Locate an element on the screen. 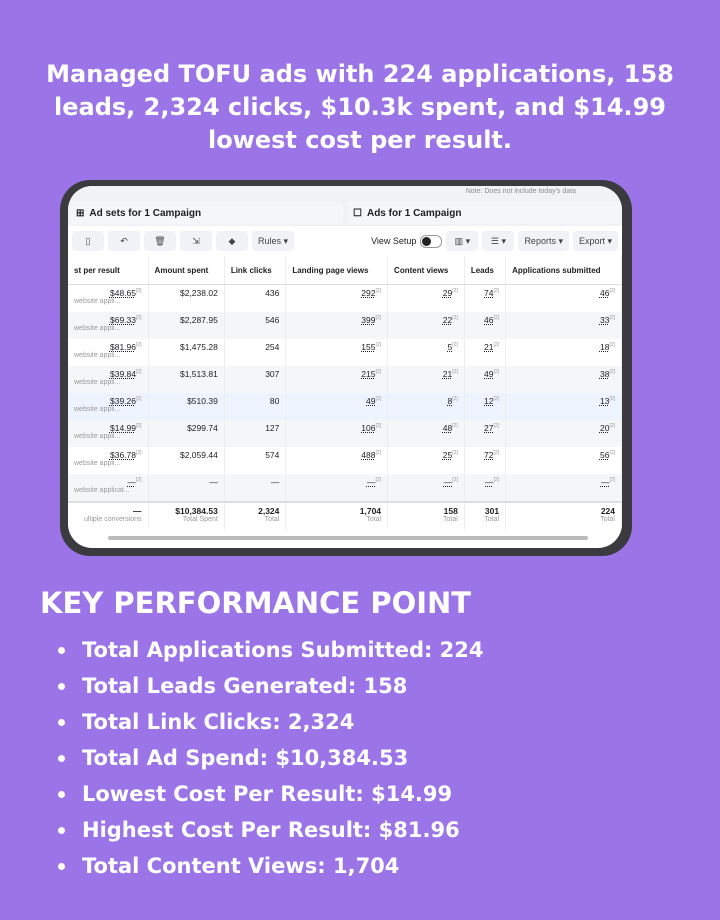  data-note: Note: Does not include today's data is located at coordinates (520, 191).